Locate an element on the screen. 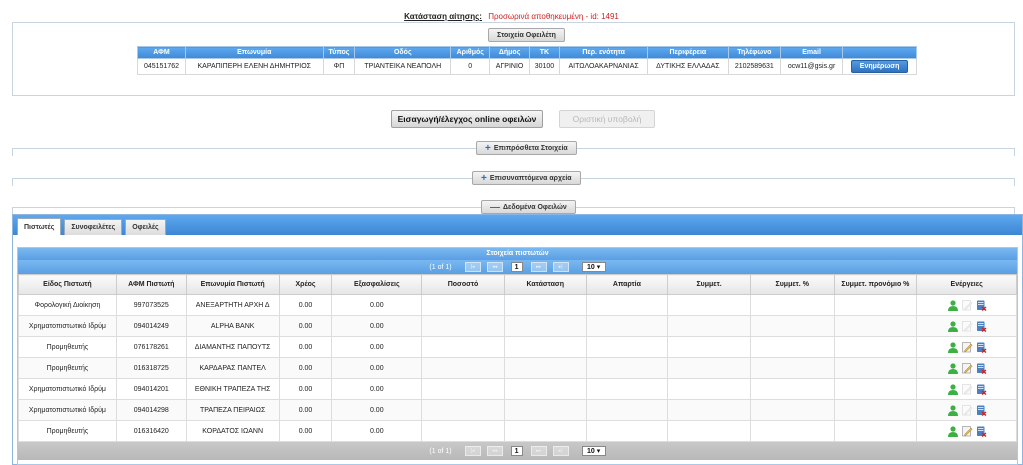 The width and height of the screenshot is (1023, 465). creditor-column-header: Συμμετ. προνόμιο % is located at coordinates (875, 284).